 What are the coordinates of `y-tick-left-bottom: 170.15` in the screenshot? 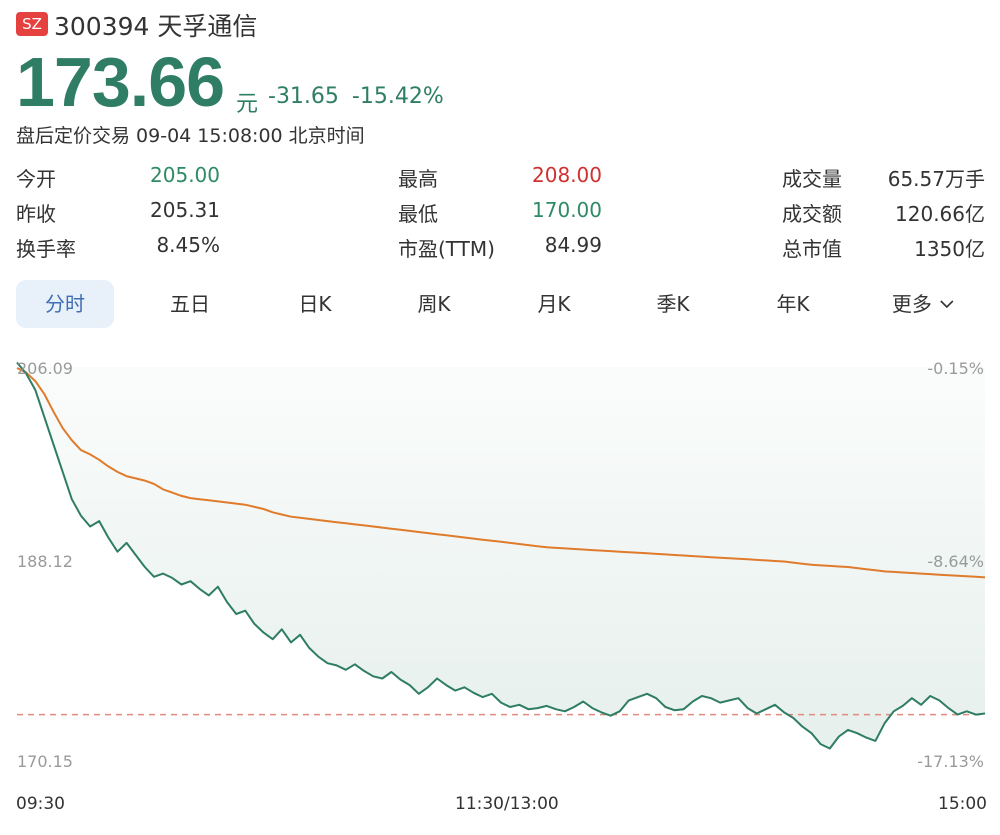 It's located at (45, 761).